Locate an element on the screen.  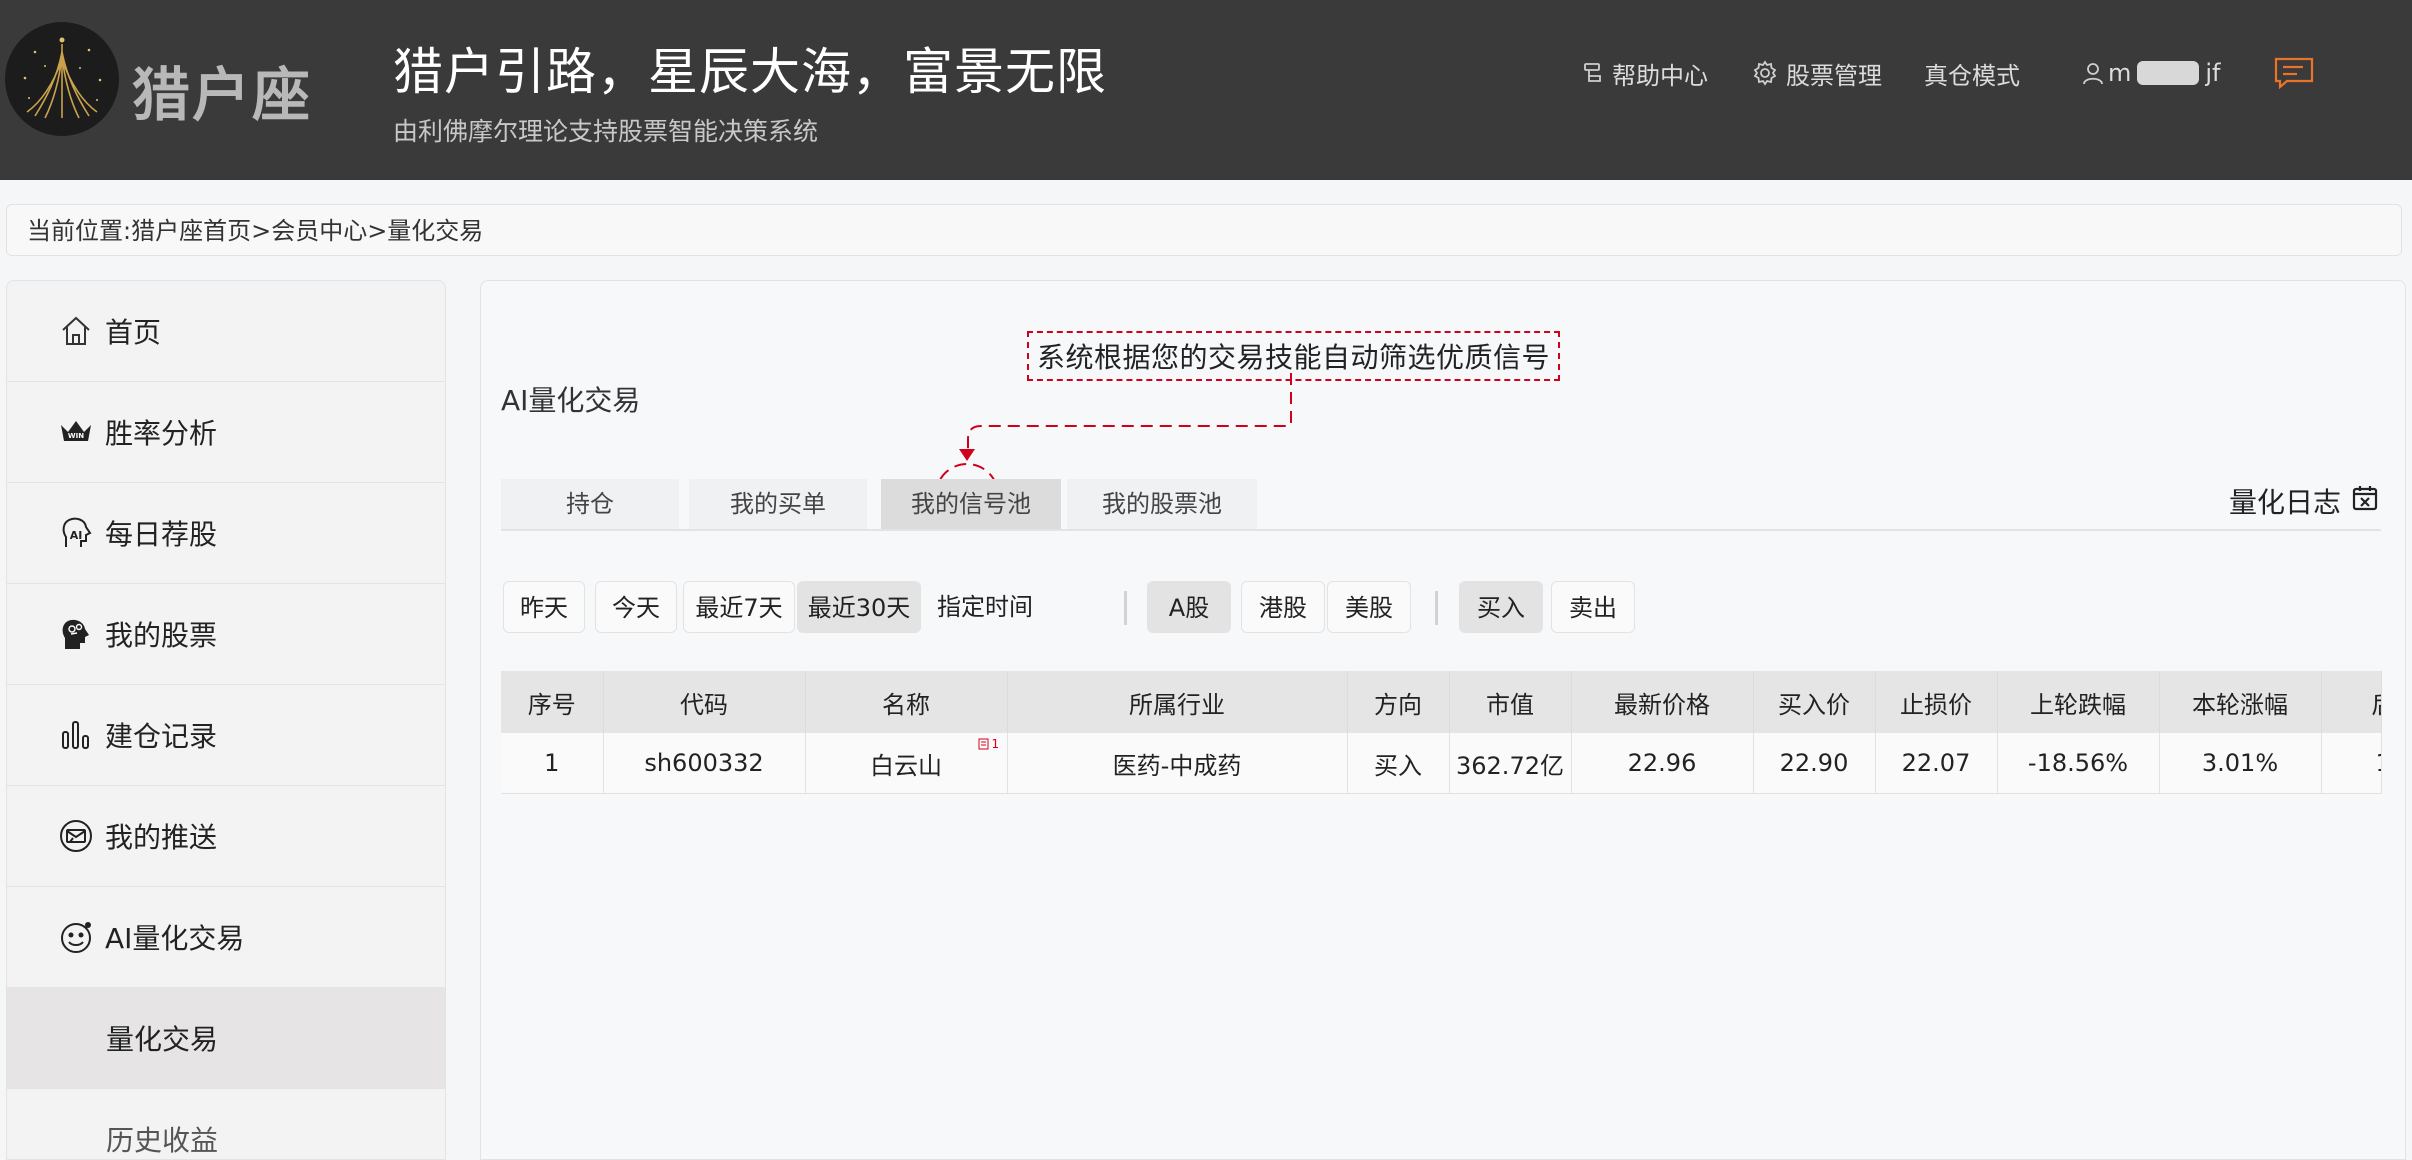
stock-manage-link: 股票管理 is located at coordinates (1817, 73).